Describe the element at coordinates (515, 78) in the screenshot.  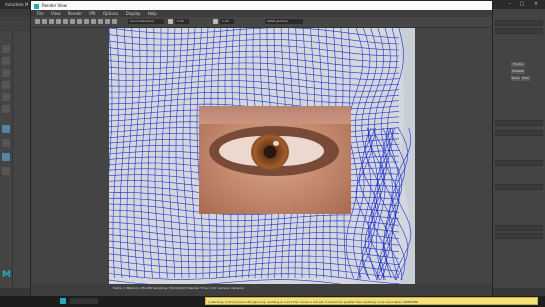
I see `show-button: Show` at that location.